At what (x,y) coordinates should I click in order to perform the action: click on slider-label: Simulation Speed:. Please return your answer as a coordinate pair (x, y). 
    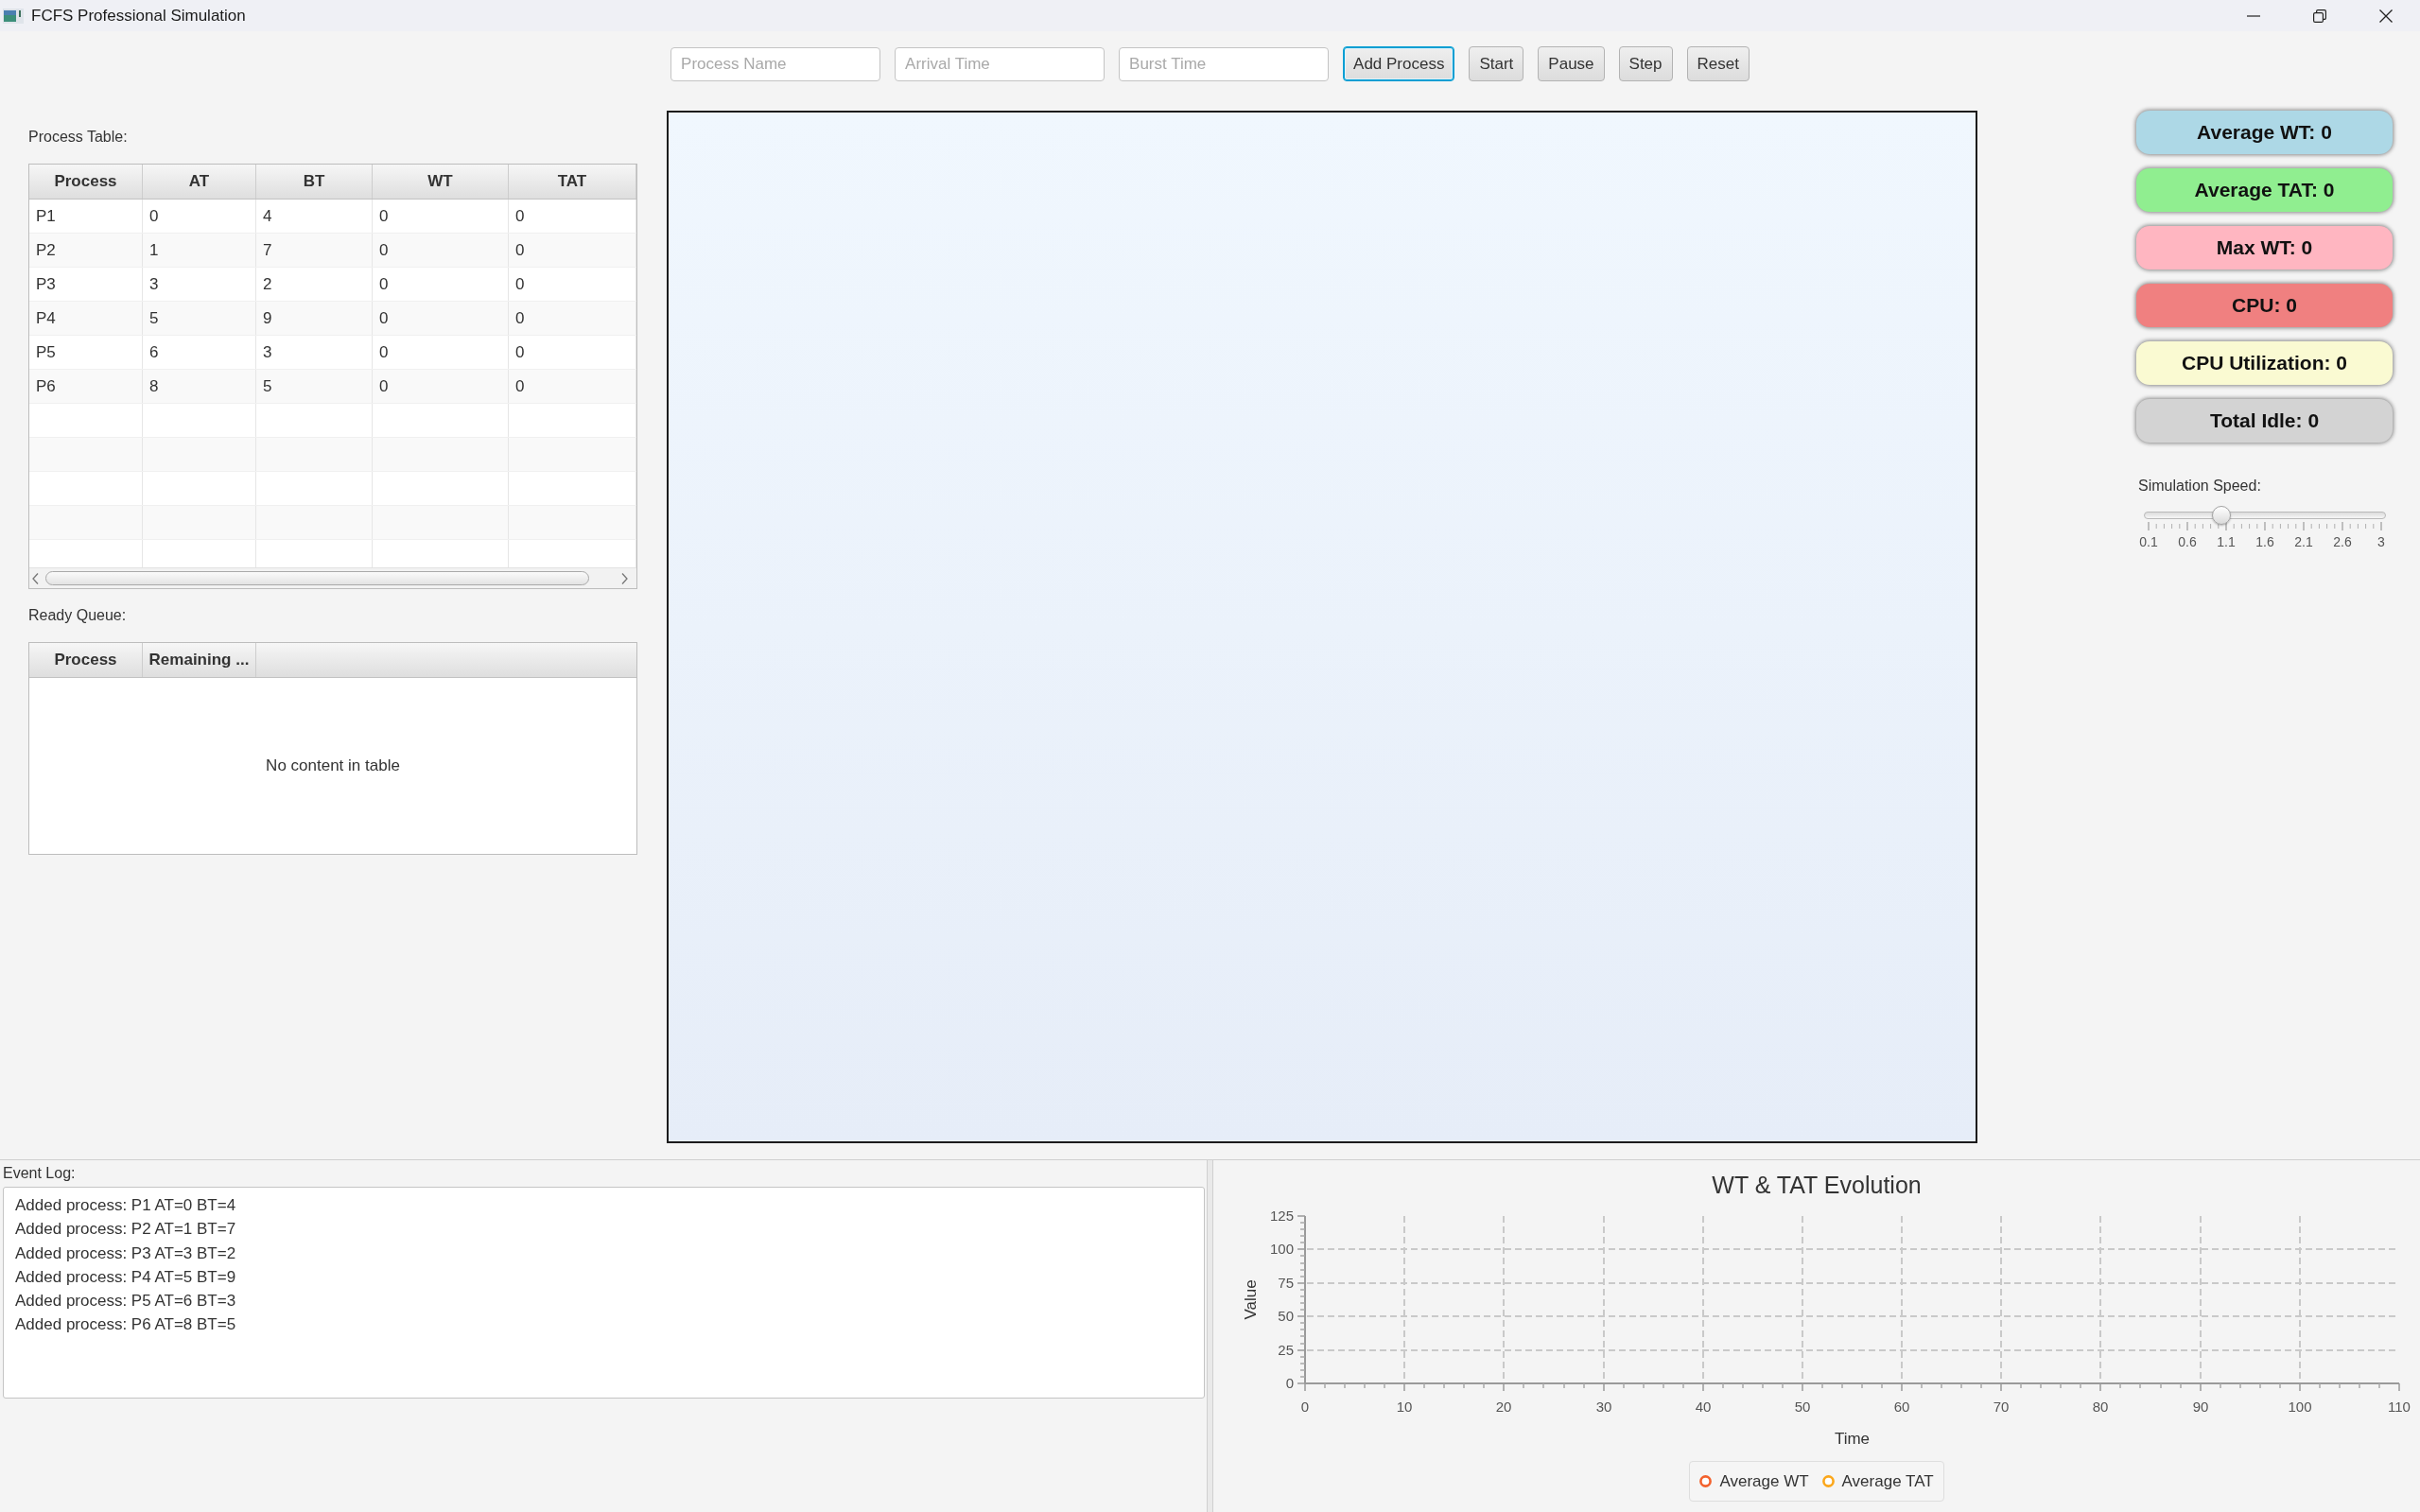
    Looking at the image, I should click on (2199, 486).